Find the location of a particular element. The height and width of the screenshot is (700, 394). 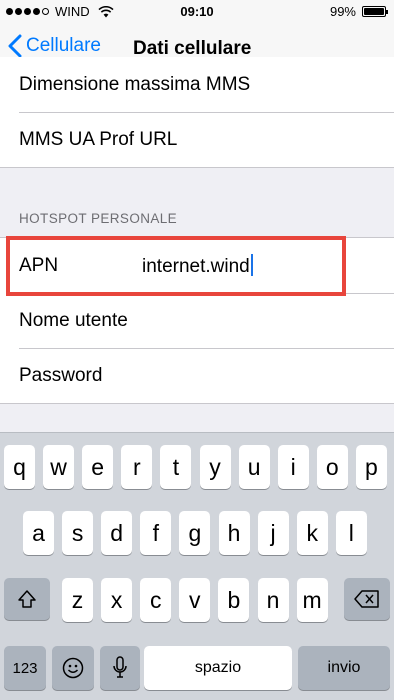

key-y: y is located at coordinates (215, 467).